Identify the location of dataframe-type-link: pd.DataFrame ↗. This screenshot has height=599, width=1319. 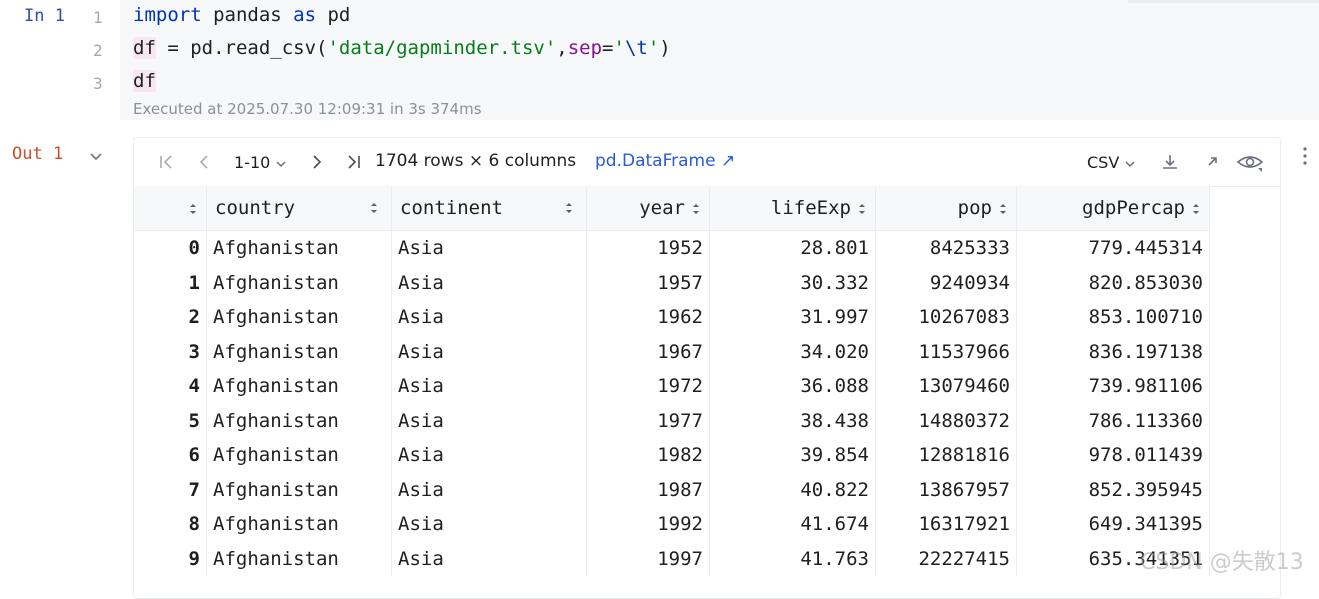
(665, 161).